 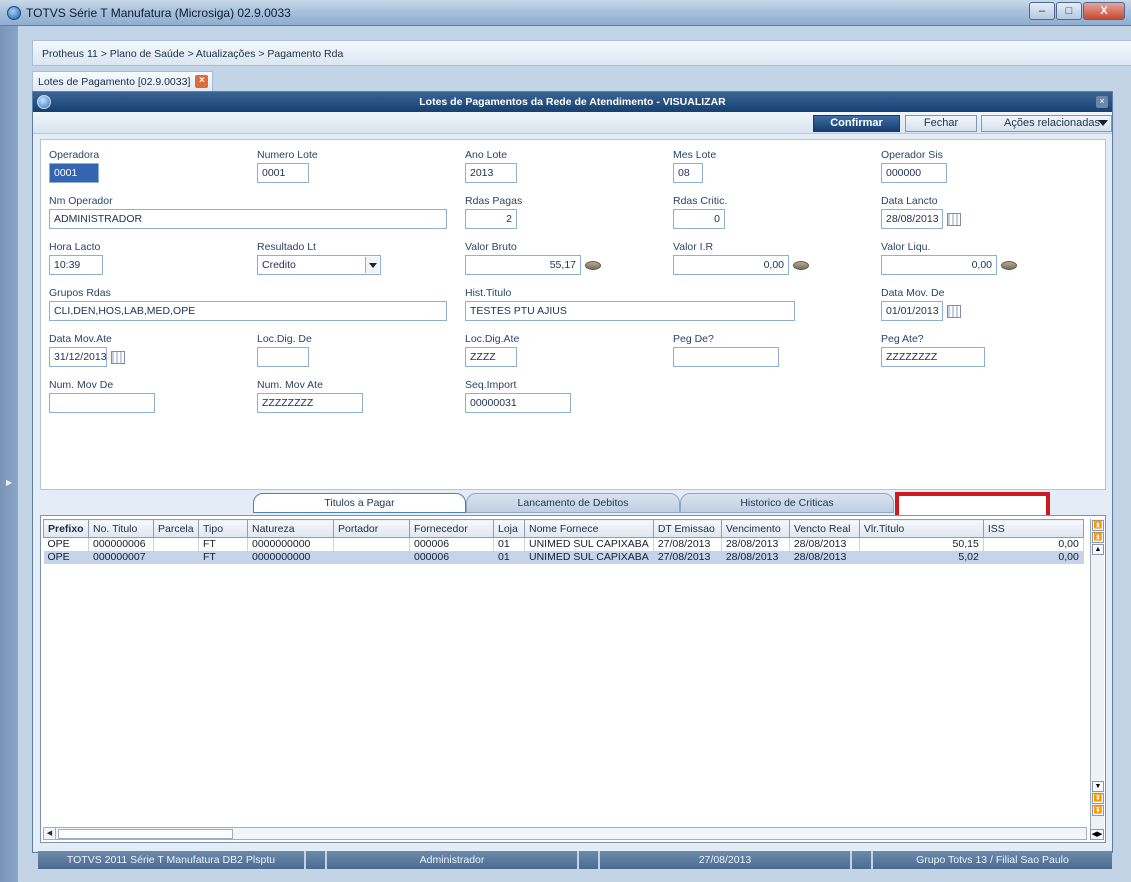 What do you see at coordinates (518, 403) in the screenshot?
I see `seq-import-input: 00000031` at bounding box center [518, 403].